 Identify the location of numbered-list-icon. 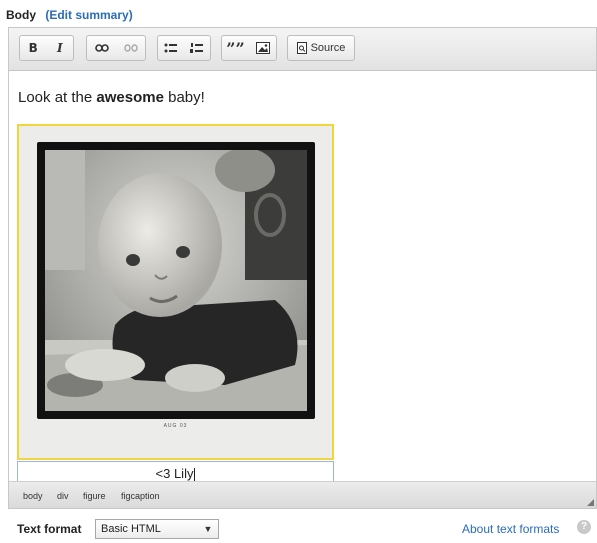
(196, 47).